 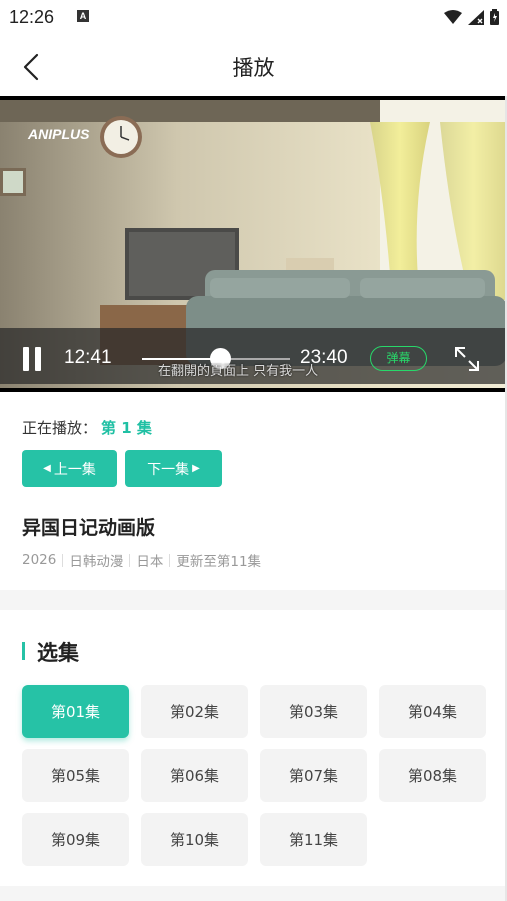 I want to click on fullscreen-button, so click(x=467, y=359).